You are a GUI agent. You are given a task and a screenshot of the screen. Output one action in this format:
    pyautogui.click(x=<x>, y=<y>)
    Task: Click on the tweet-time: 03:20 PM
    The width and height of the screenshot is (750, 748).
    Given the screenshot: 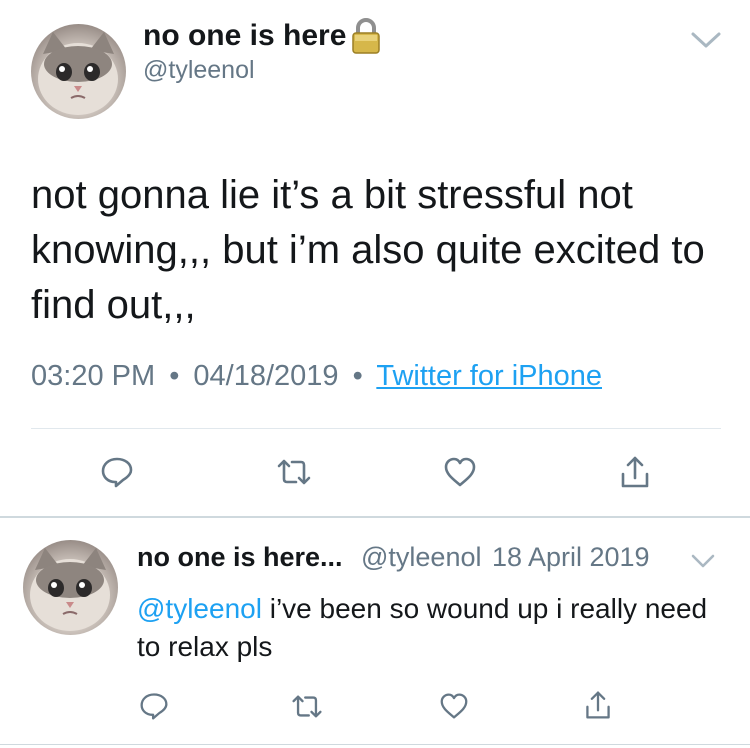 What is the action you would take?
    pyautogui.click(x=93, y=376)
    